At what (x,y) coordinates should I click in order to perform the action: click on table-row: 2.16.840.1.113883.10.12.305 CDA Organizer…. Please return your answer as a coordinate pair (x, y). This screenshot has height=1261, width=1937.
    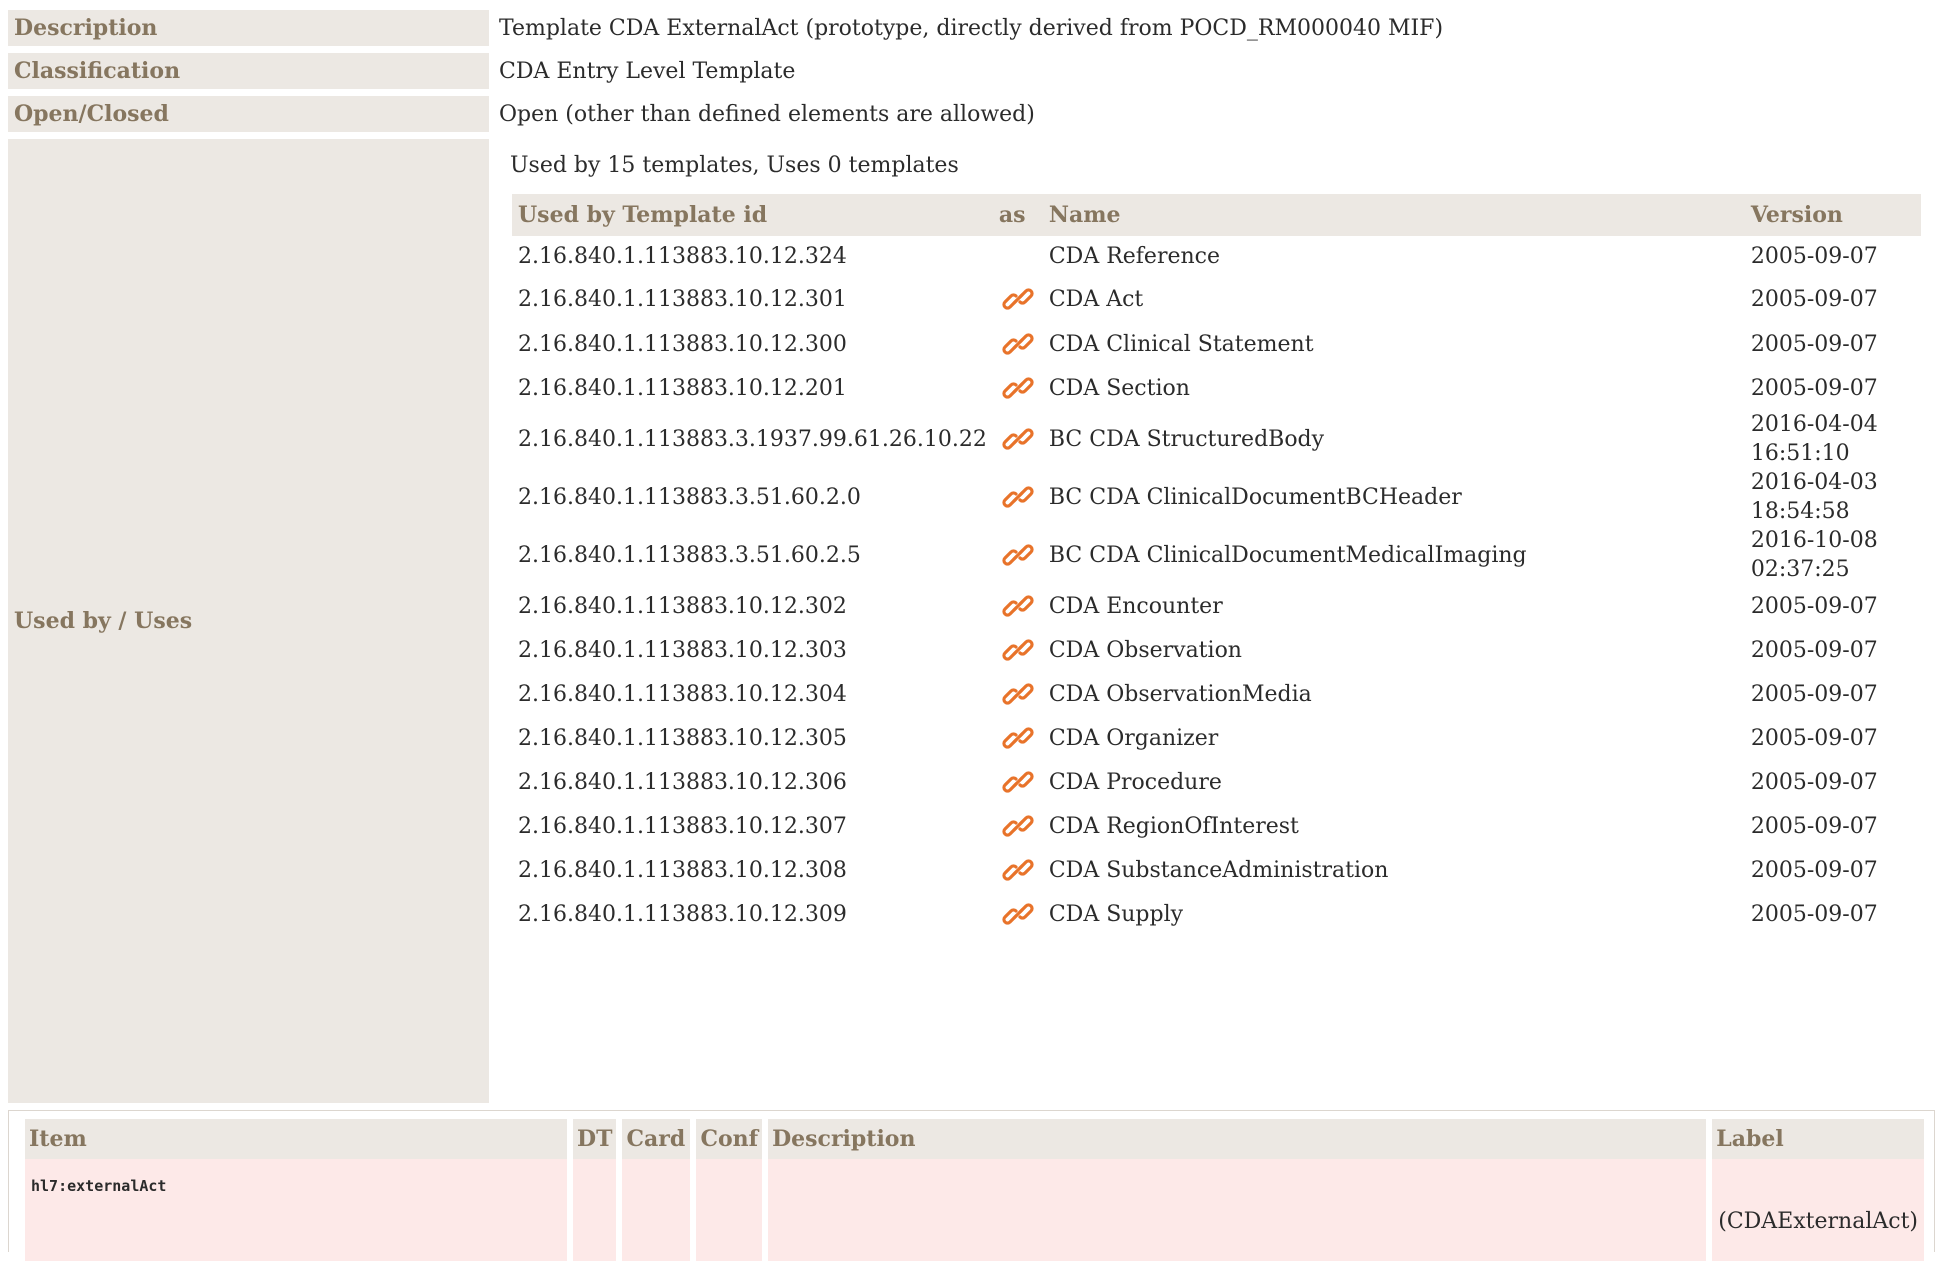
    Looking at the image, I should click on (1216, 738).